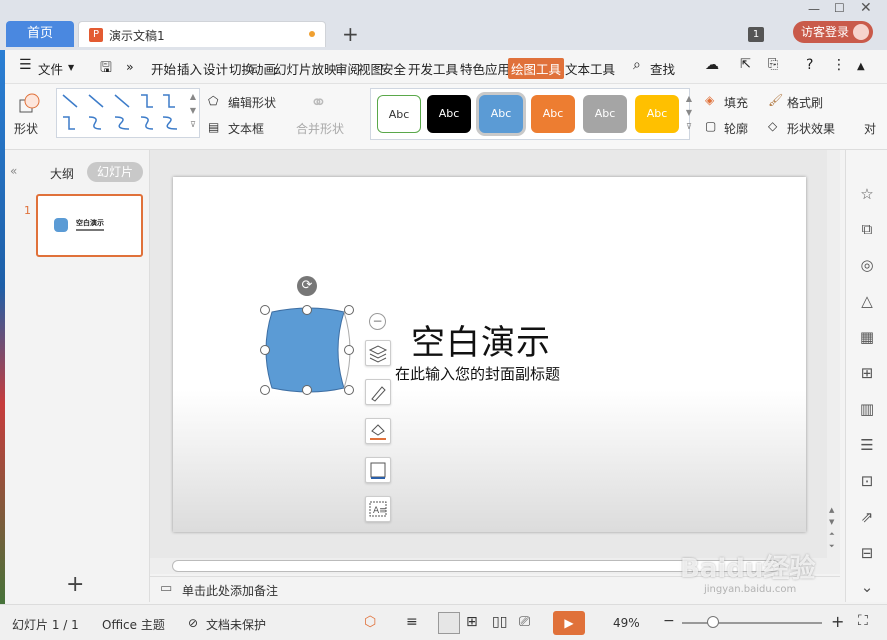  What do you see at coordinates (569, 623) in the screenshot?
I see `play-slideshow-button: ▶` at bounding box center [569, 623].